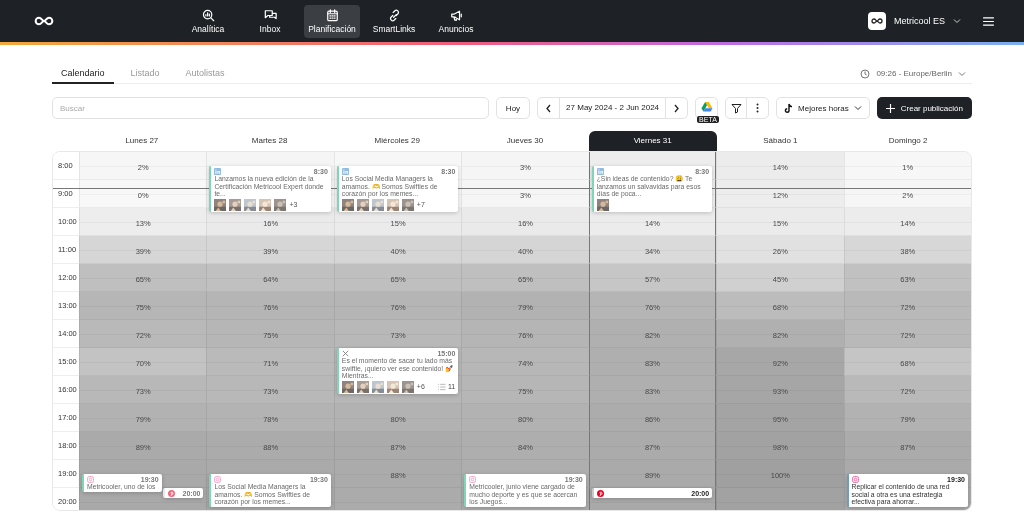  What do you see at coordinates (332, 15) in the screenshot?
I see `calendar-icon` at bounding box center [332, 15].